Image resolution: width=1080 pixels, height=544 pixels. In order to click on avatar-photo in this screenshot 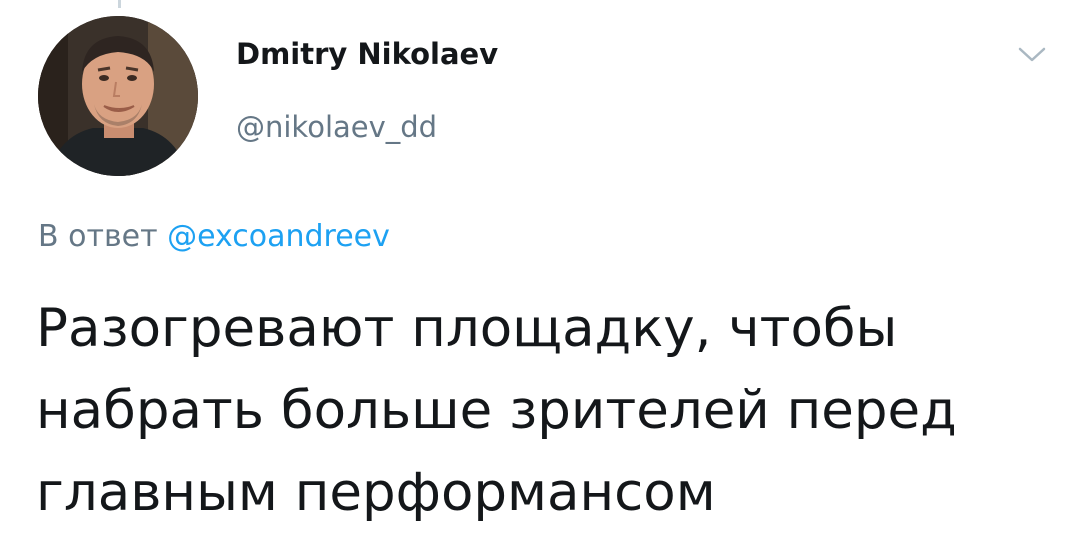, I will do `click(118, 96)`.